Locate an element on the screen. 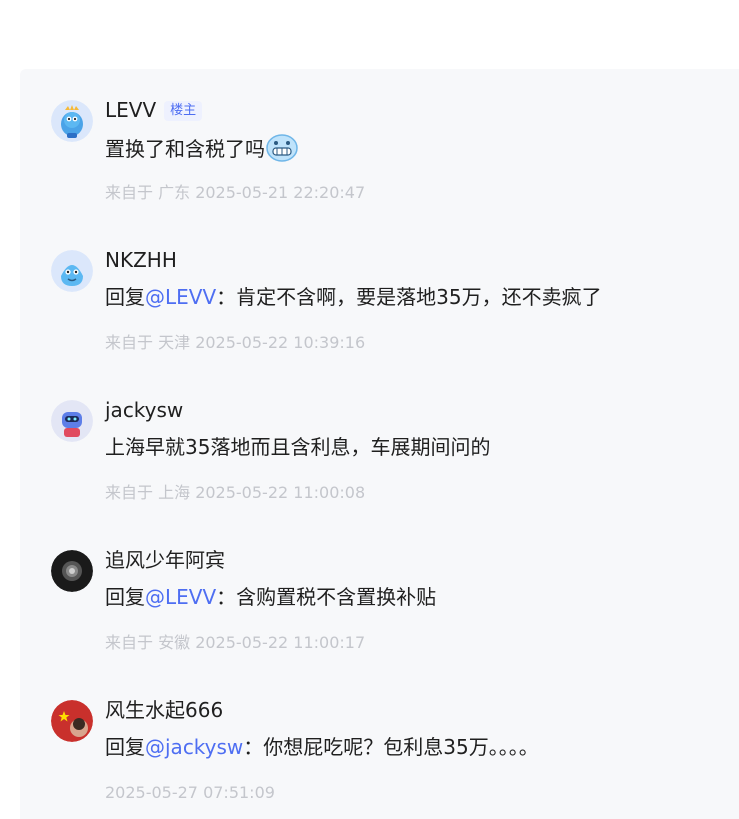  comment-content: 回复@LEVV：肯定不含啊，要是落地35万，还不卖疯了 is located at coordinates (353, 297).